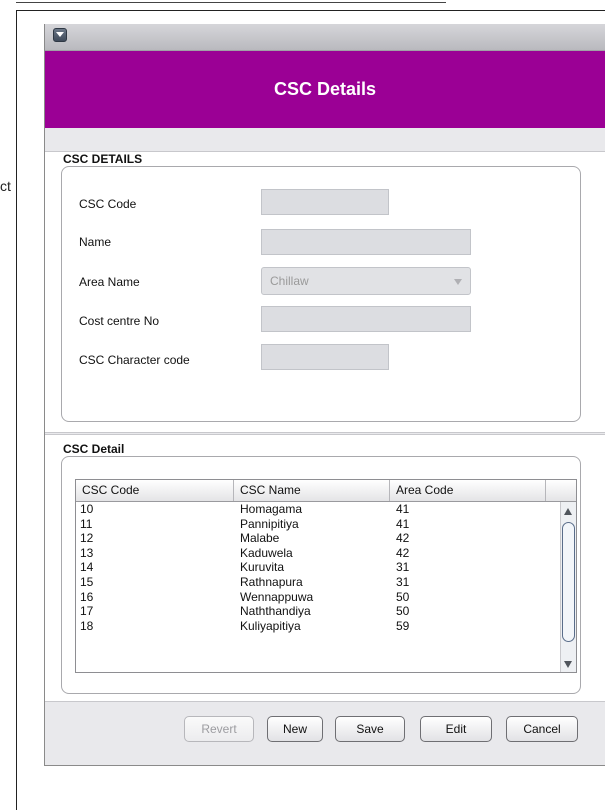 This screenshot has width=605, height=810. What do you see at coordinates (366, 319) in the screenshot?
I see `cost-centre-field` at bounding box center [366, 319].